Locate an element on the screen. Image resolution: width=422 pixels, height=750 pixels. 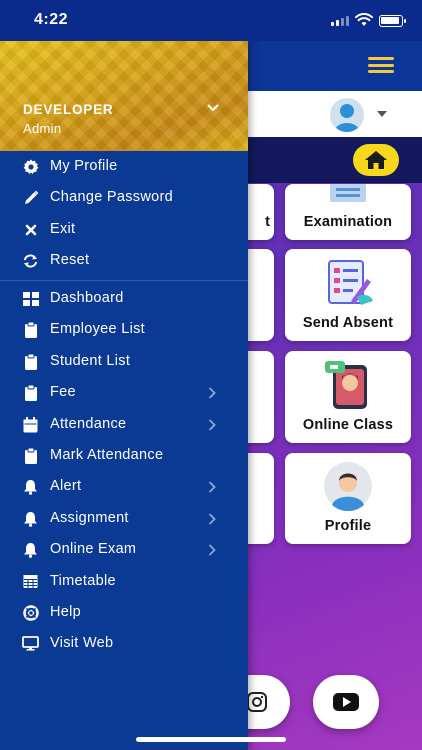
menu-item-student-list: Student List is located at coordinates (124, 361).